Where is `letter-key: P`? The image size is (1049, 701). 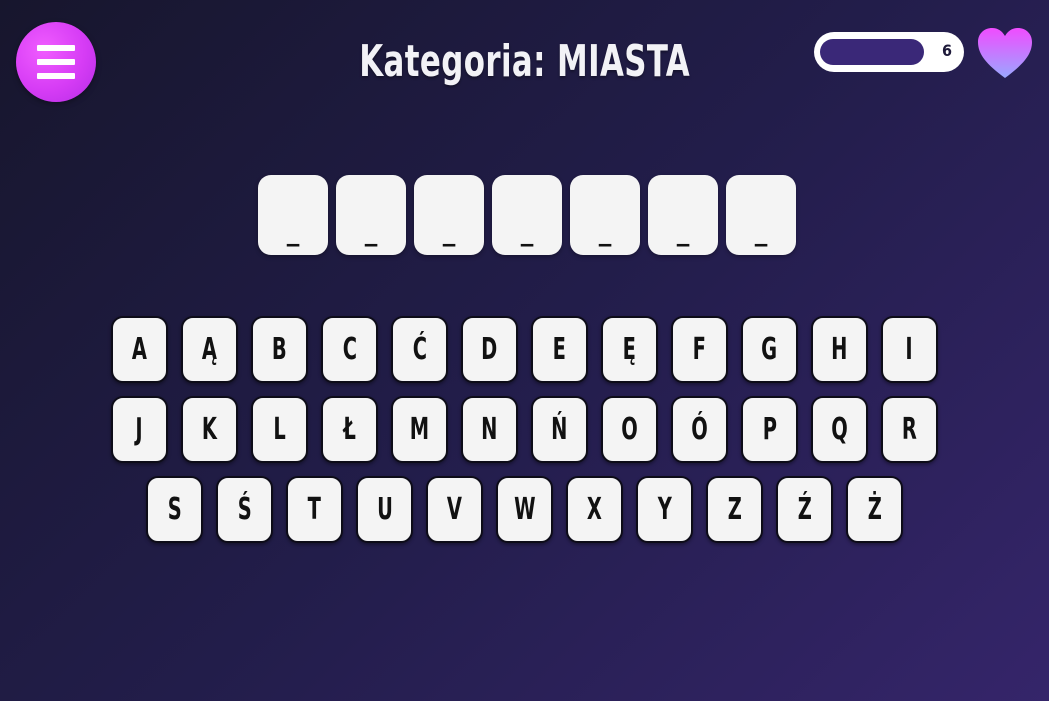 letter-key: P is located at coordinates (769, 429).